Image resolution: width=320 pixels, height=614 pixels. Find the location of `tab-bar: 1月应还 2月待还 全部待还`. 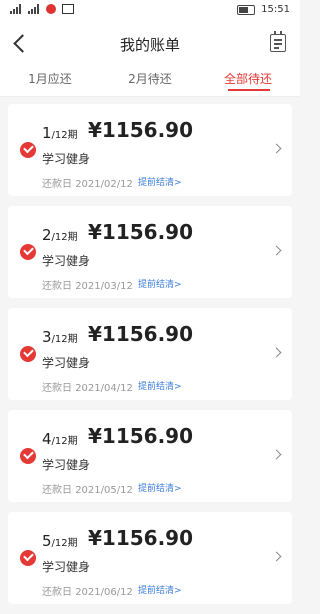

tab-bar: 1月应还 2月待还 全部待还 is located at coordinates (150, 80).